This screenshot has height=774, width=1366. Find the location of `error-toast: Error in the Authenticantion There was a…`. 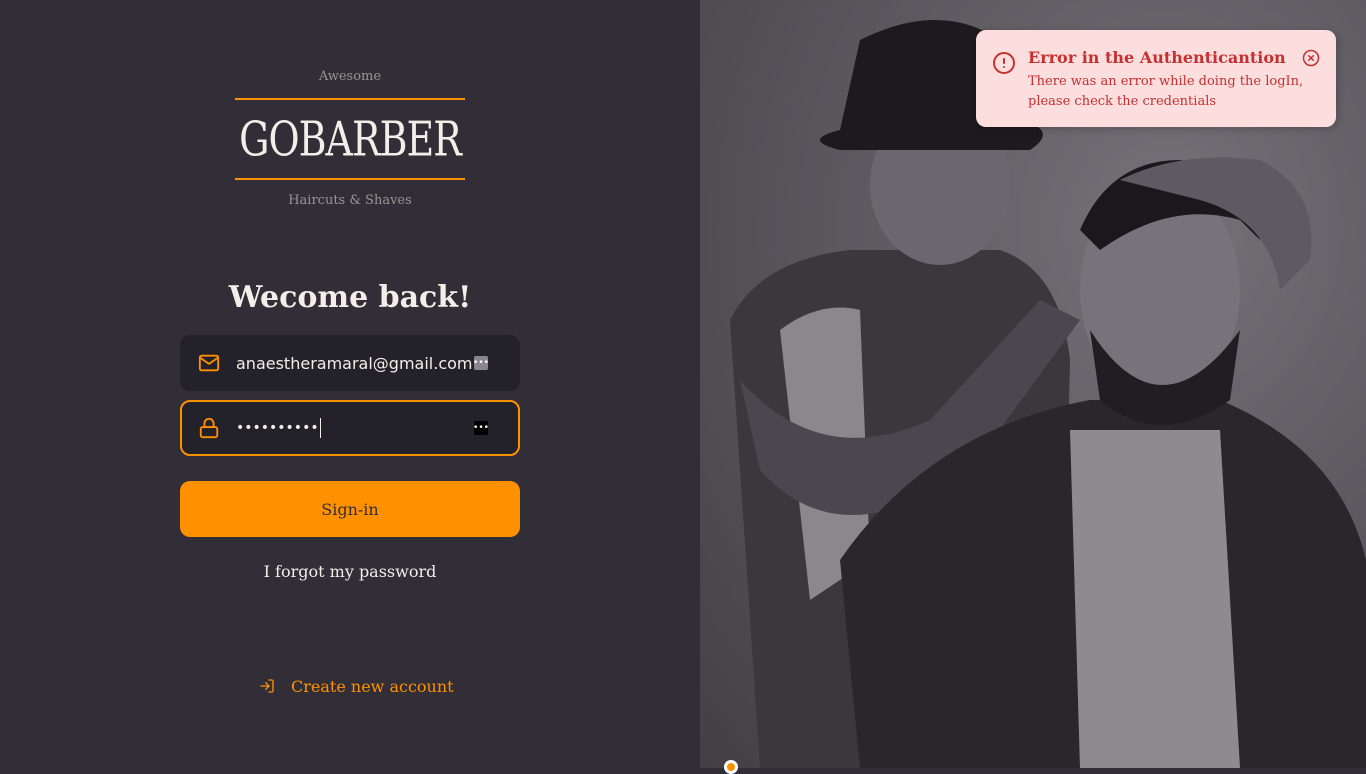

error-toast: Error in the Authenticantion There was a… is located at coordinates (1156, 78).